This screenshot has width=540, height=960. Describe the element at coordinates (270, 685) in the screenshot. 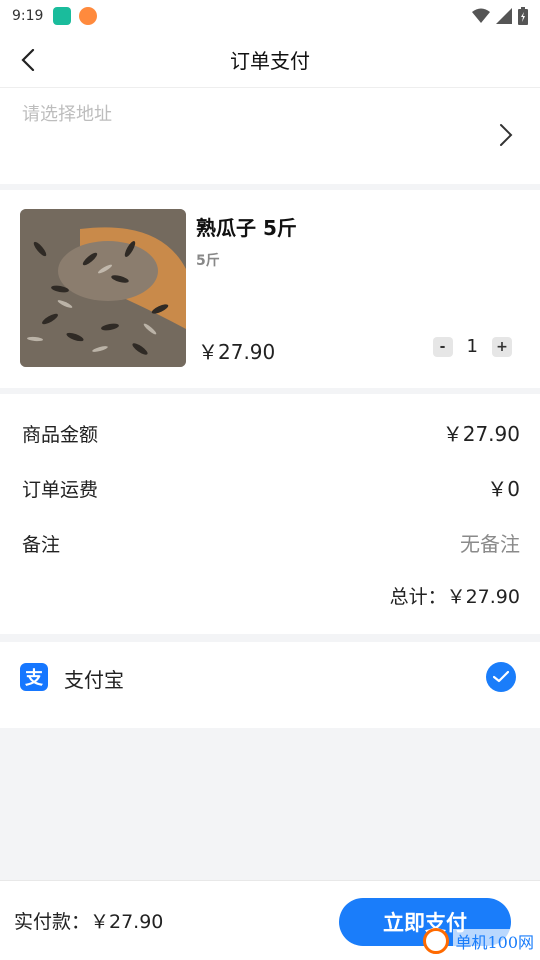

I see `payment-method-alipay: 支 支付宝` at that location.